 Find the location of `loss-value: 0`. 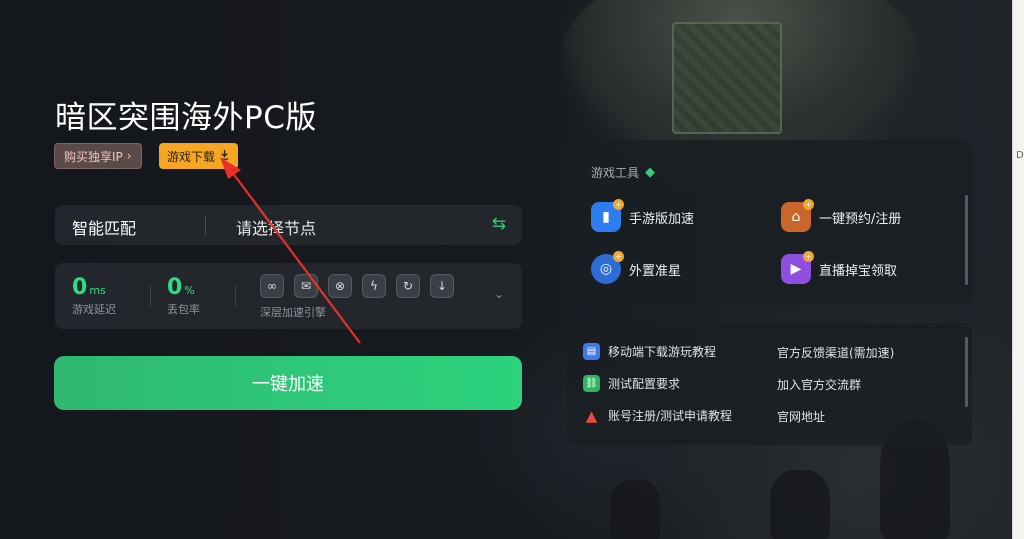

loss-value: 0 is located at coordinates (175, 287).